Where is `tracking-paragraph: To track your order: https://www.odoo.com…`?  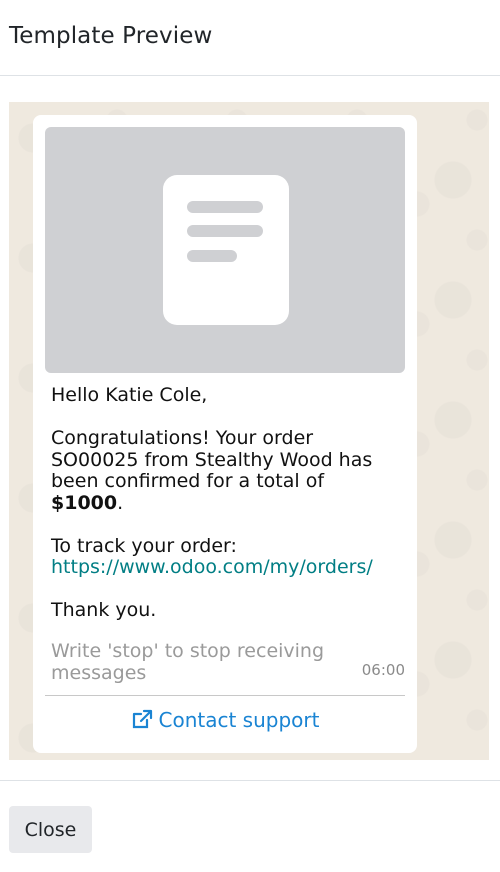 tracking-paragraph: To track your order: https://www.odoo.com… is located at coordinates (226, 556).